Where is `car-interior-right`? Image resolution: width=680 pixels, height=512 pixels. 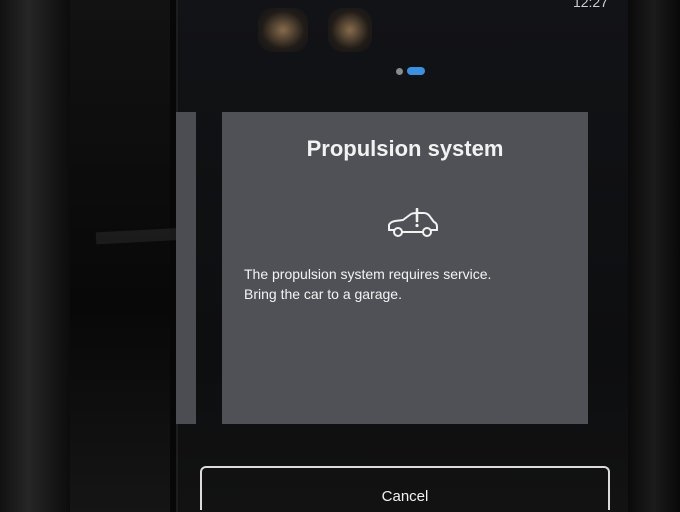
car-interior-right is located at coordinates (654, 256).